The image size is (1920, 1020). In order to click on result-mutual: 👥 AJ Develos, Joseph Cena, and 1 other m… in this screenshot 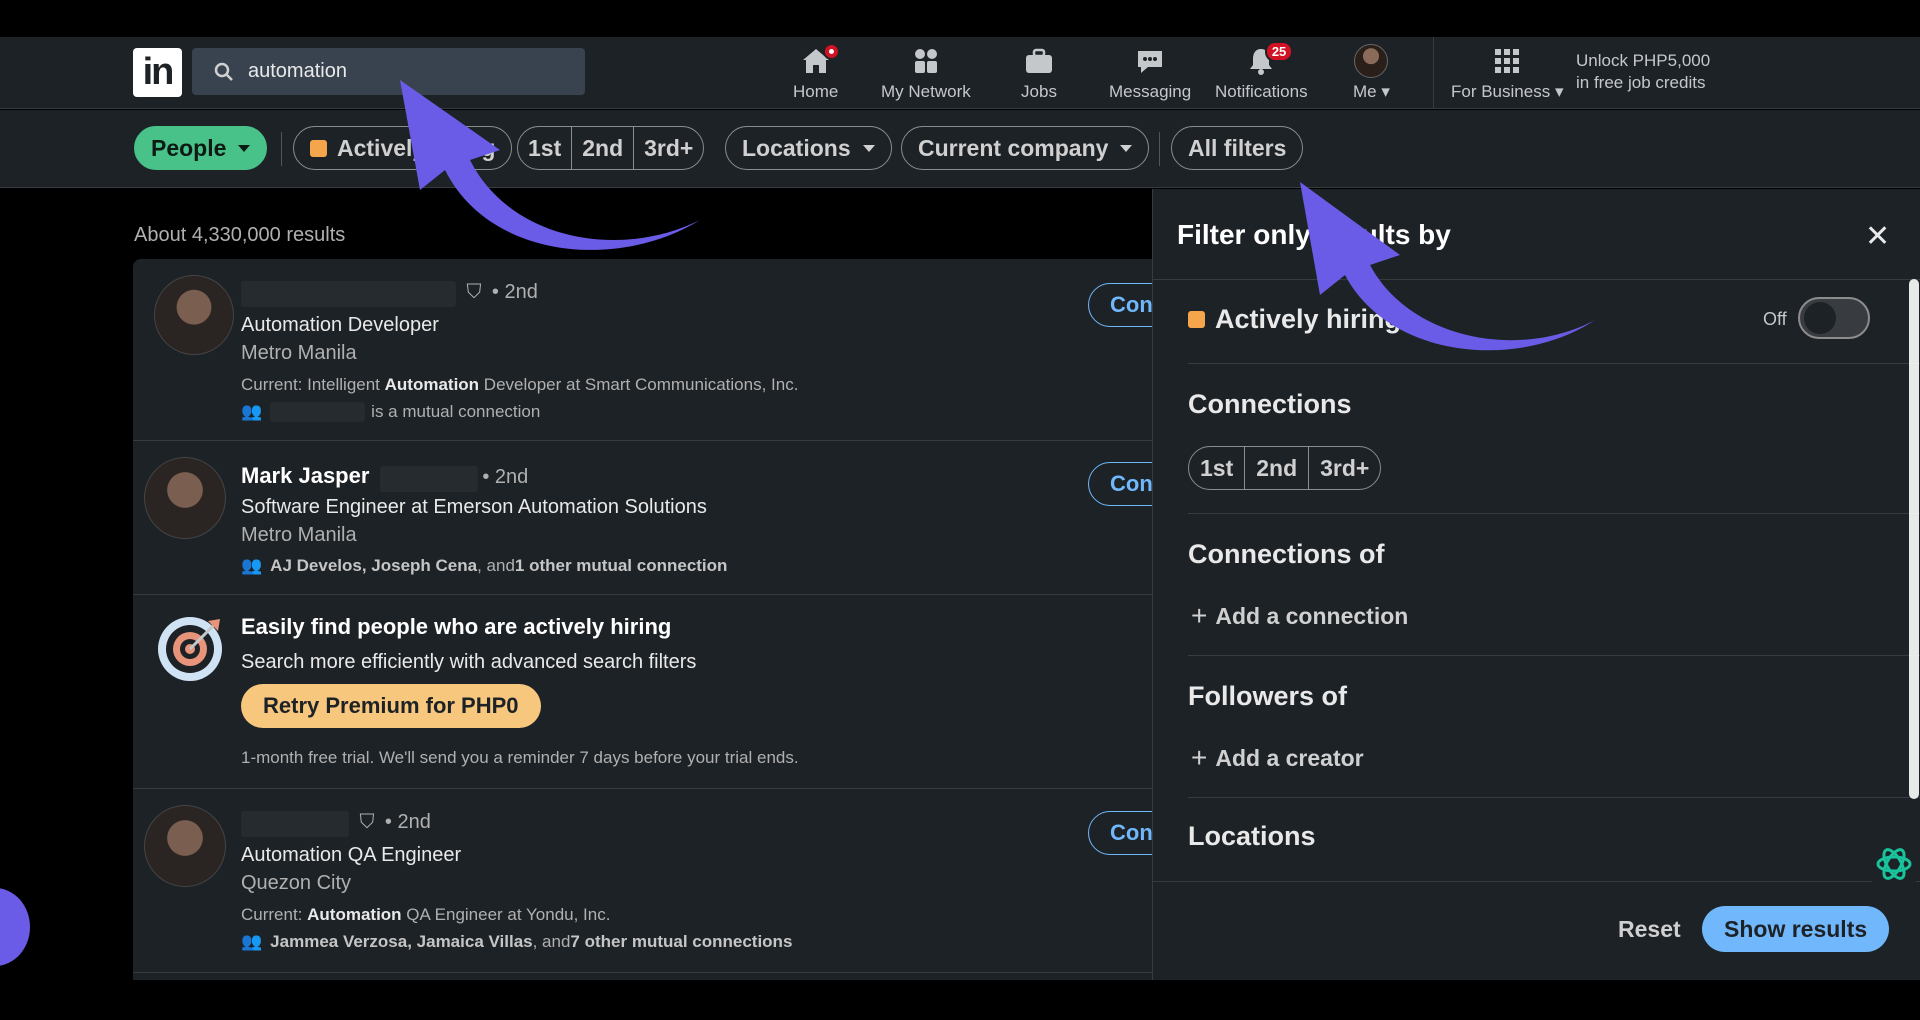, I will do `click(484, 566)`.